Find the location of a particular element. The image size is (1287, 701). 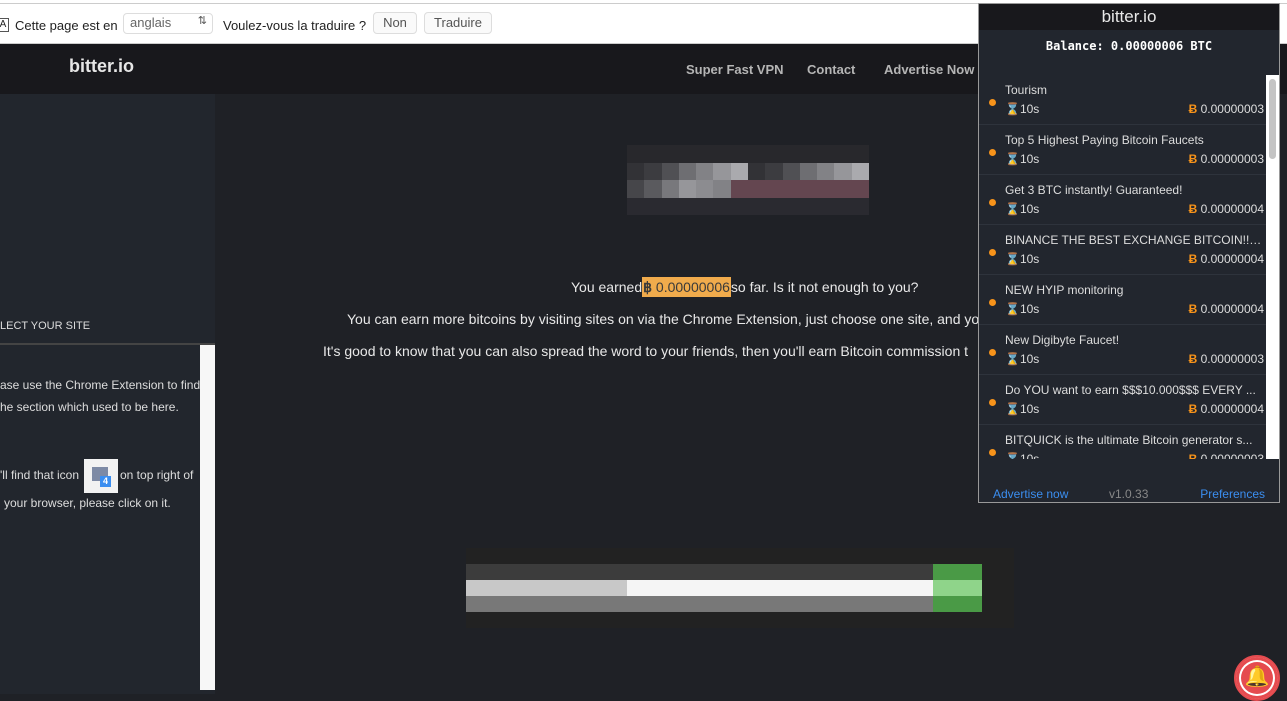

preferences-link: Preferences is located at coordinates (1232, 494).